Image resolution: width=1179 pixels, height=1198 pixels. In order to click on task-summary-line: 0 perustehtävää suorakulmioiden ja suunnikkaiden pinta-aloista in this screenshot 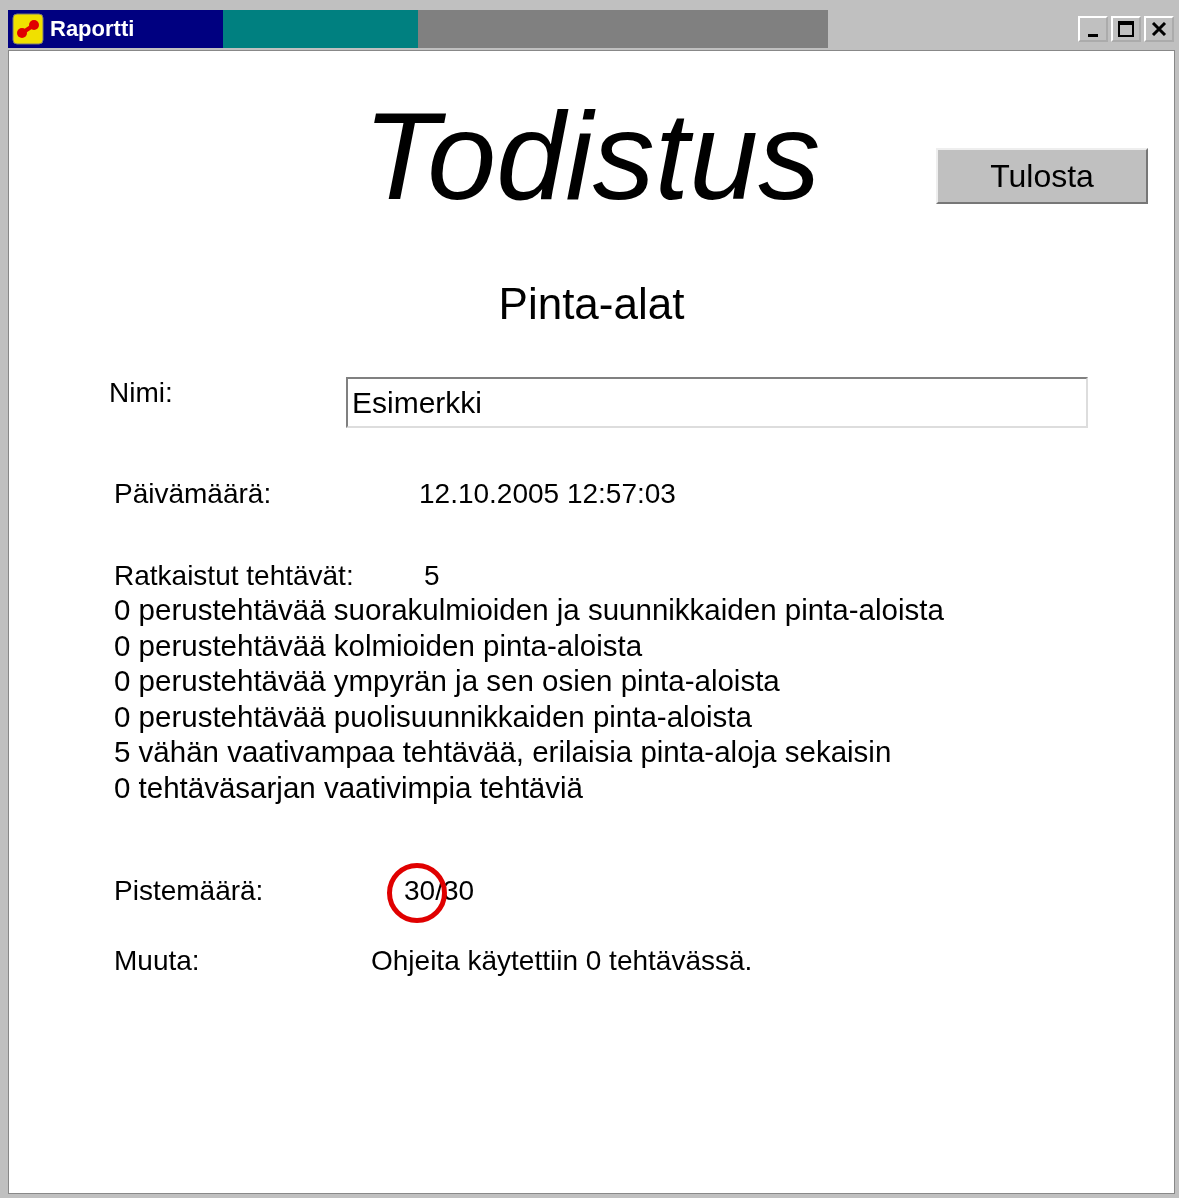, I will do `click(529, 610)`.